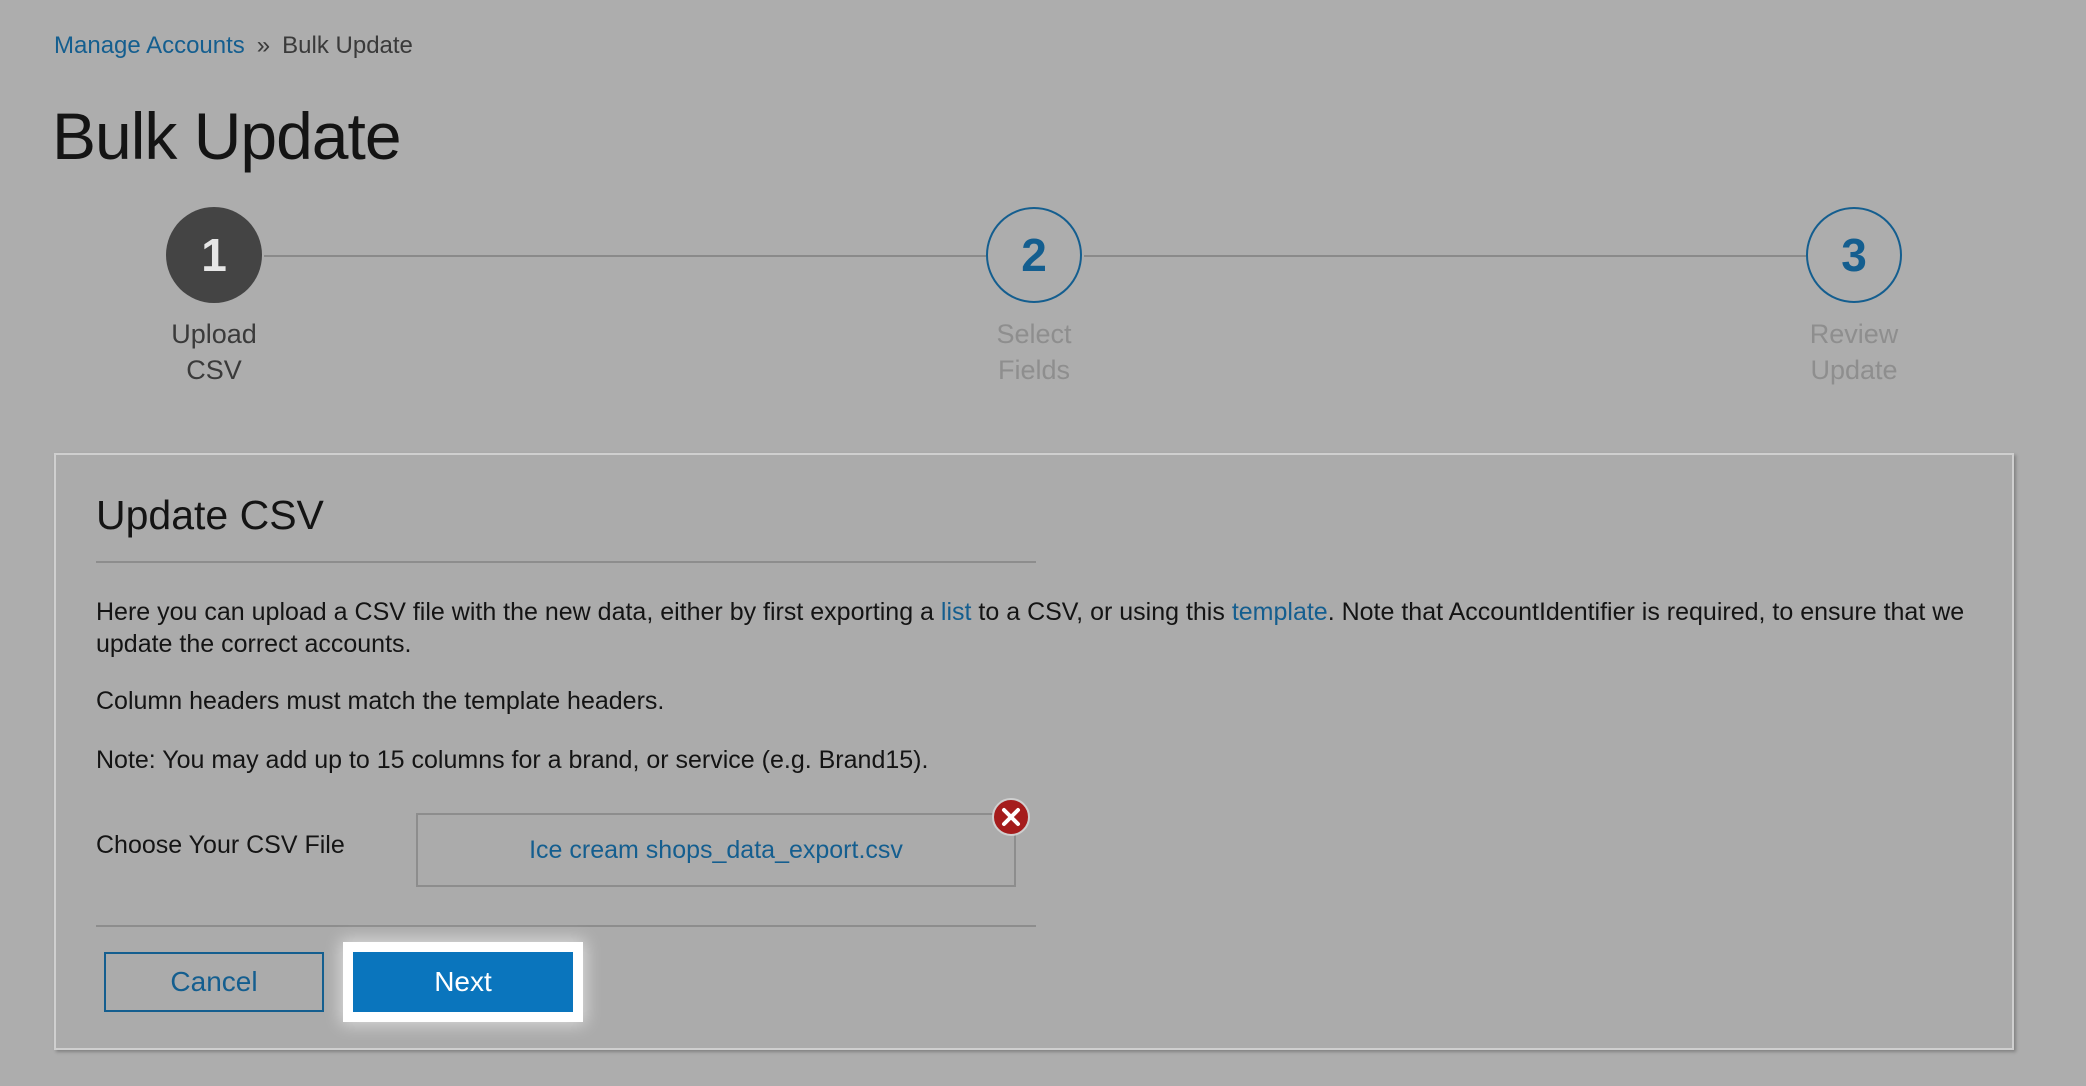 This screenshot has height=1086, width=2086. What do you see at coordinates (1854, 352) in the screenshot?
I see `step-3-label: Review Update` at bounding box center [1854, 352].